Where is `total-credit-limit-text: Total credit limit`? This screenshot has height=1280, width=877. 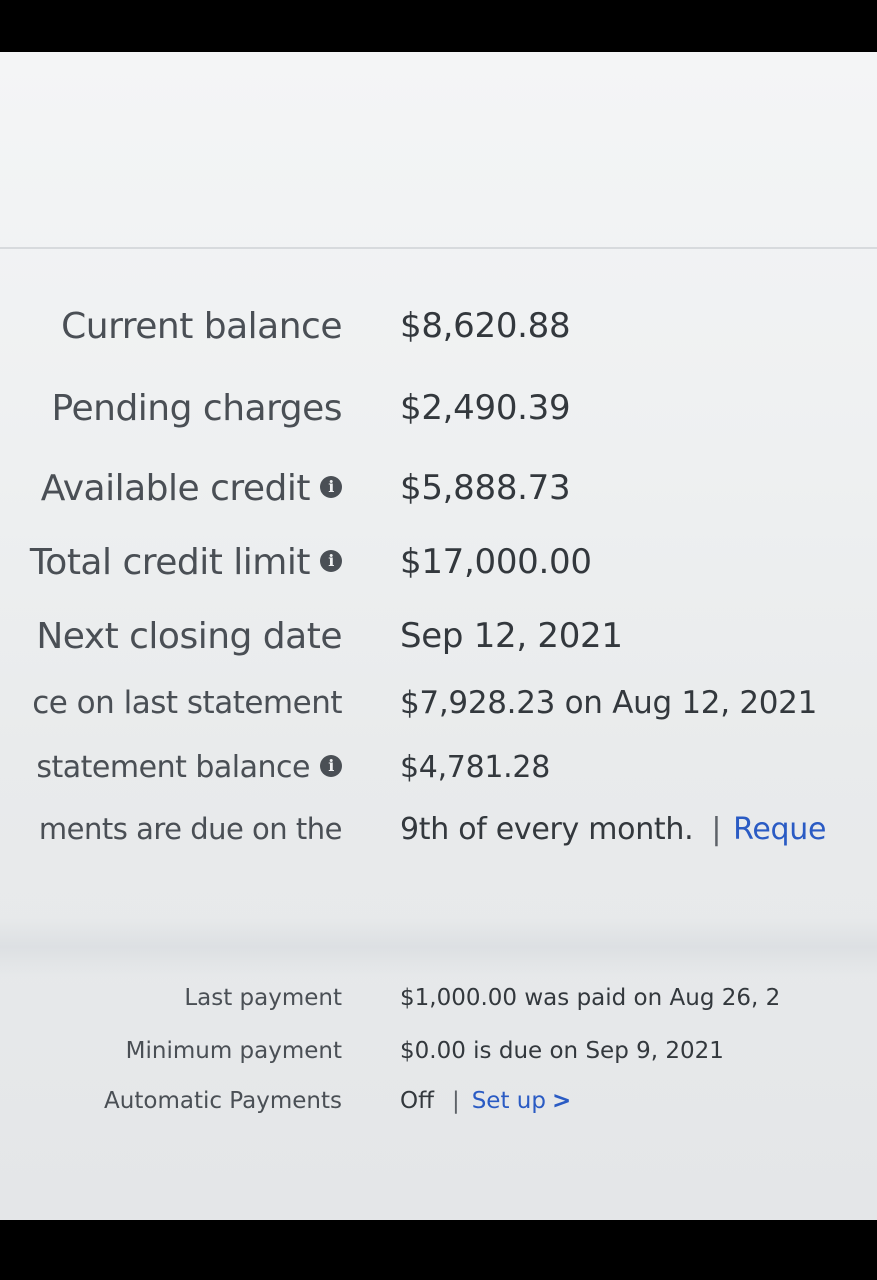 total-credit-limit-text: Total credit limit is located at coordinates (170, 562).